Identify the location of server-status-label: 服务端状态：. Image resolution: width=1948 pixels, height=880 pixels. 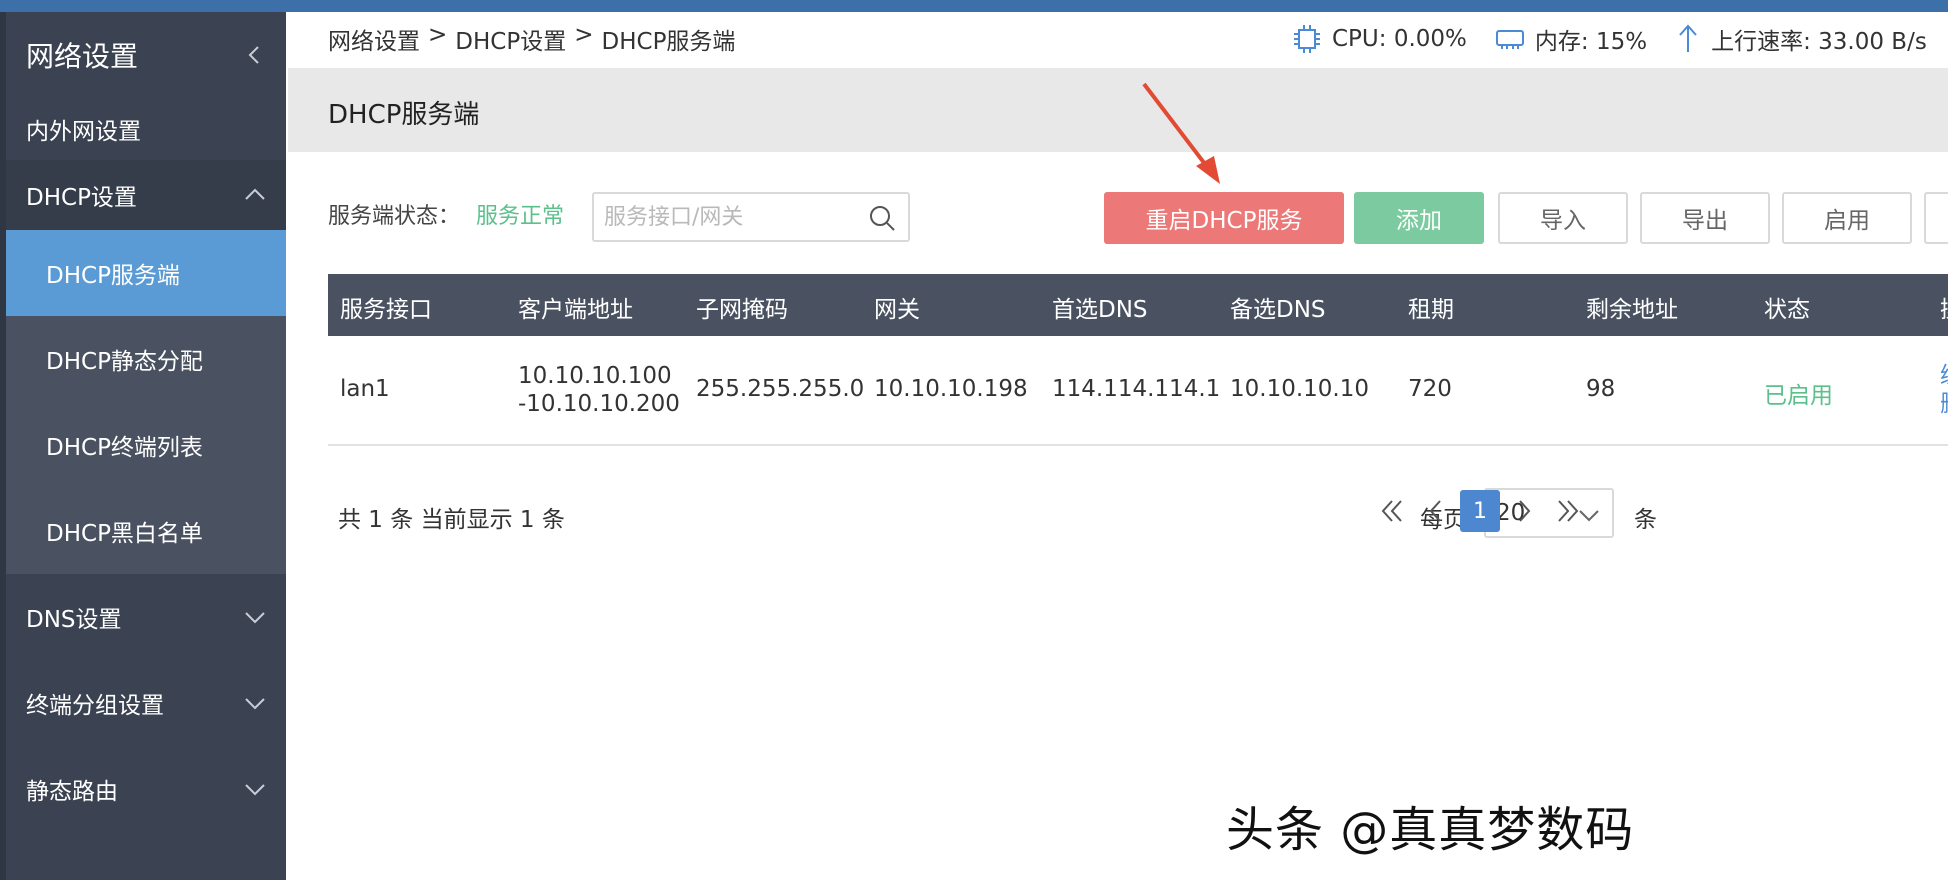
(394, 216).